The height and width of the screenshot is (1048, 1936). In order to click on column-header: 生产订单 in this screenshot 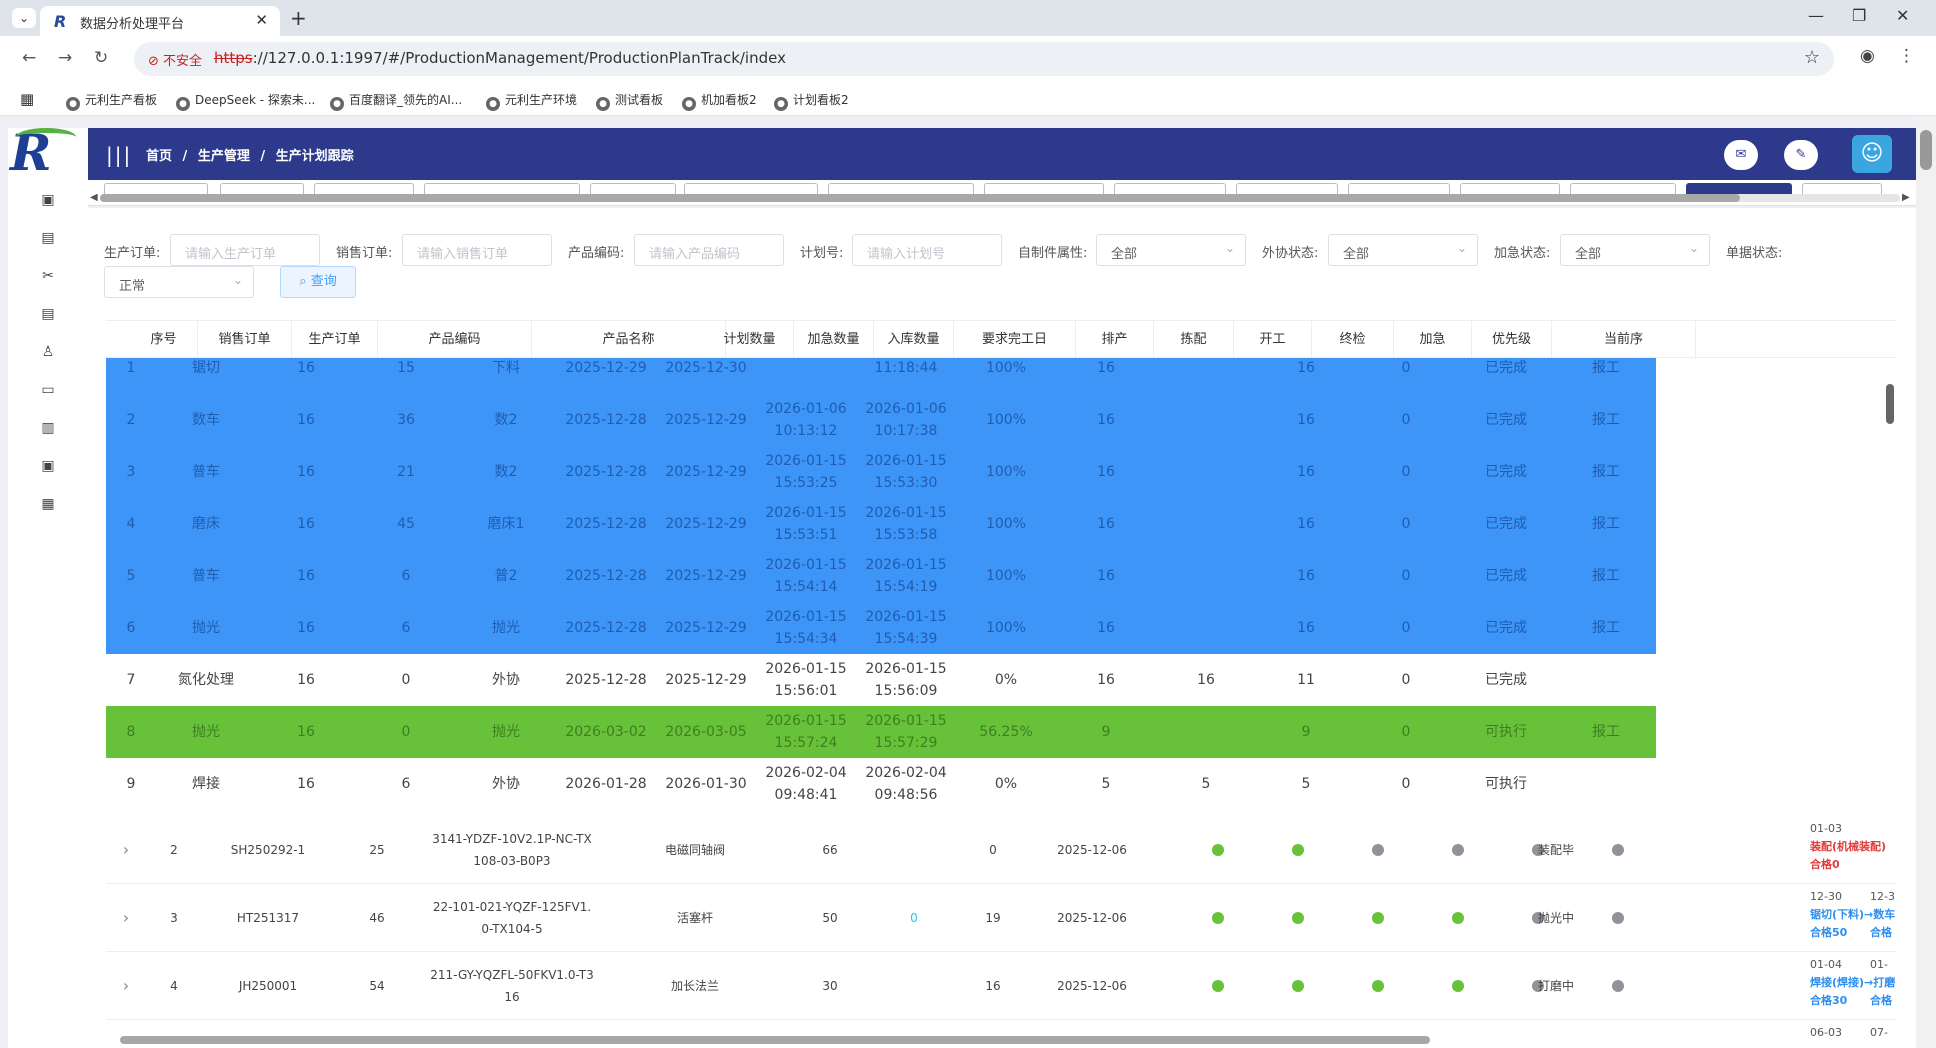, I will do `click(335, 340)`.